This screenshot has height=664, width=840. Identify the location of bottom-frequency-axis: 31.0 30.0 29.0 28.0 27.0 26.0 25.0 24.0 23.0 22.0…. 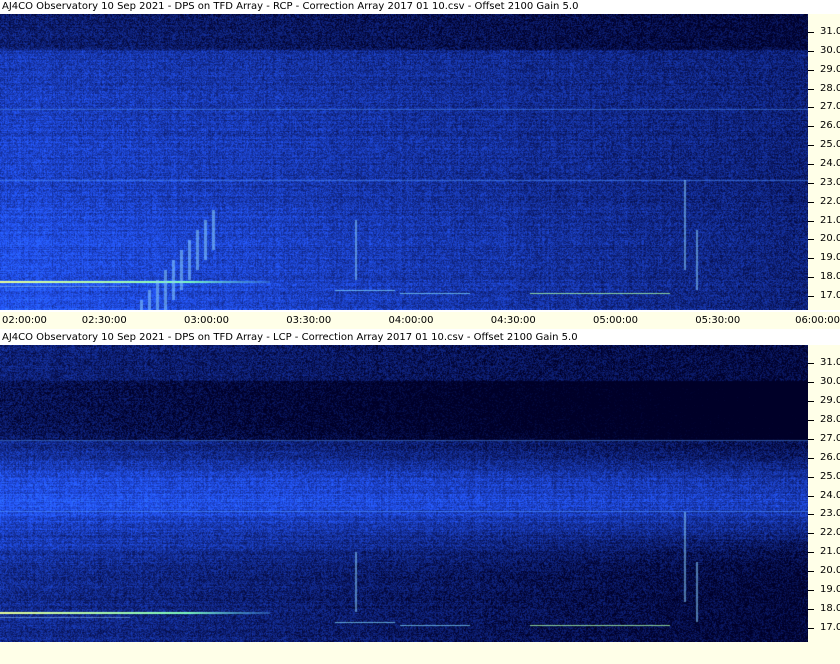
(824, 493).